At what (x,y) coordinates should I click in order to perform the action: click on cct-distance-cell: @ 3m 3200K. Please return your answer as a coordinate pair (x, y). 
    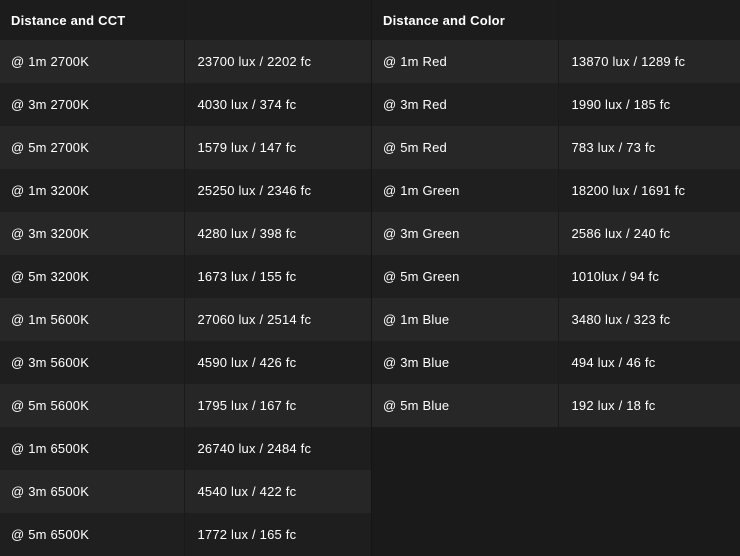
    Looking at the image, I should click on (92, 233).